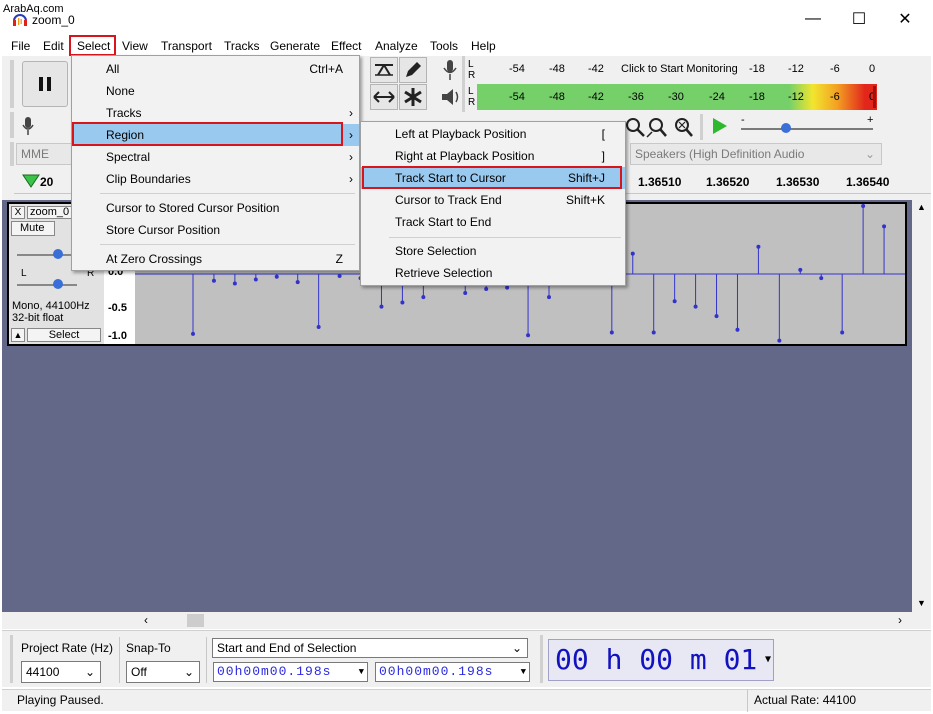  I want to click on audio-host-select: MME, so click(44, 154).